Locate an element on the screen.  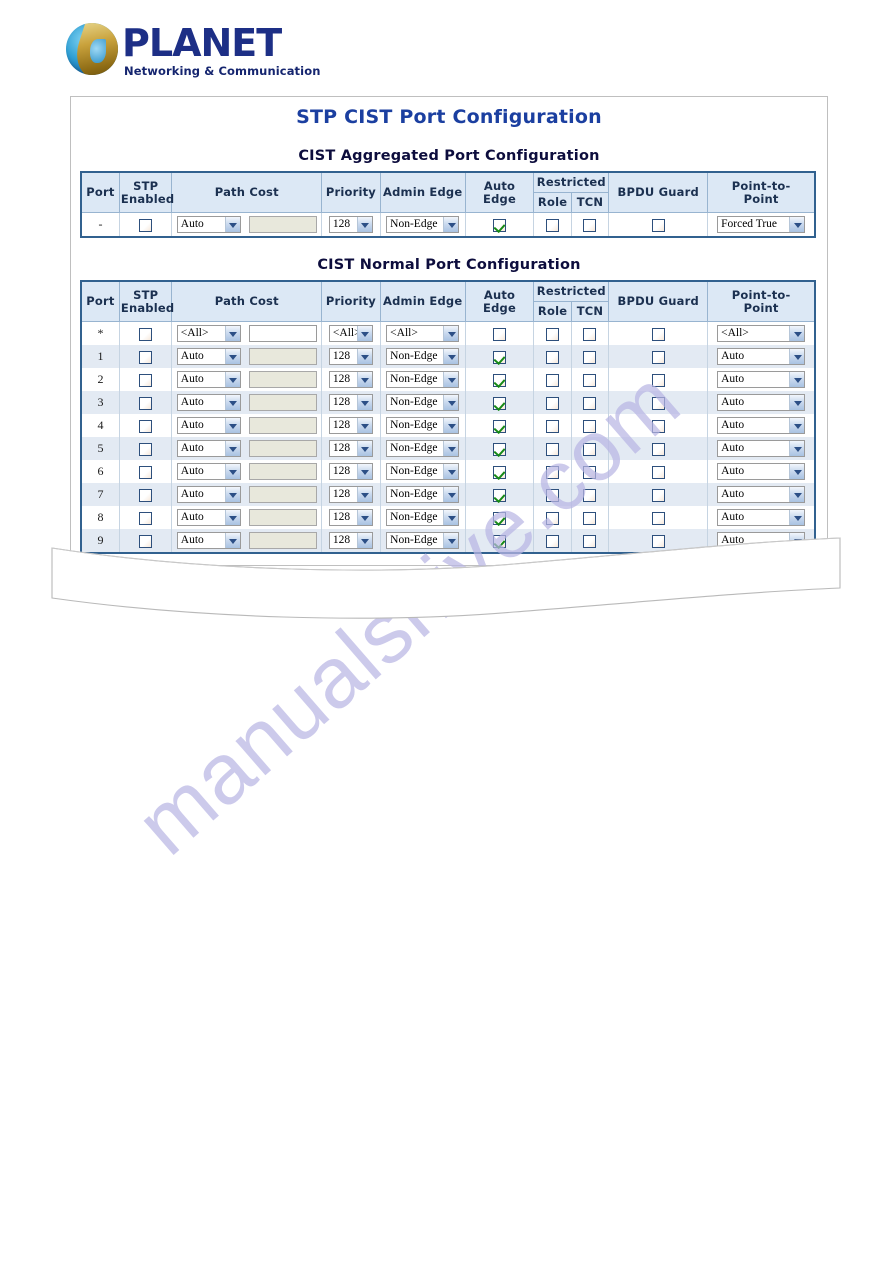
point-to-point-select: <All> is located at coordinates (761, 333).